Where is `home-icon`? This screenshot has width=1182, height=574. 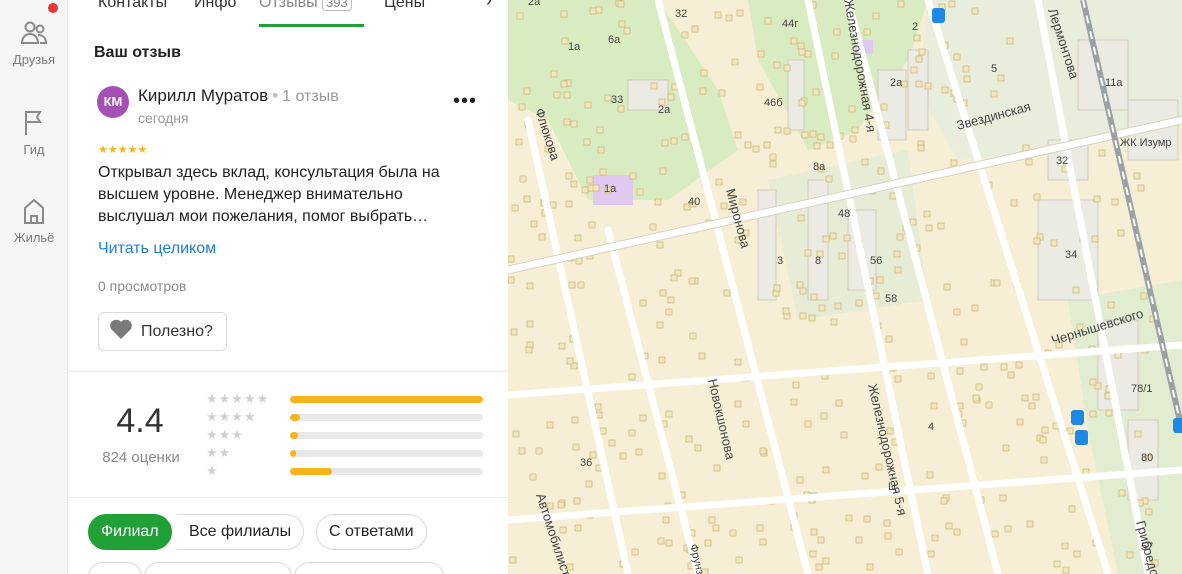
home-icon is located at coordinates (34, 211).